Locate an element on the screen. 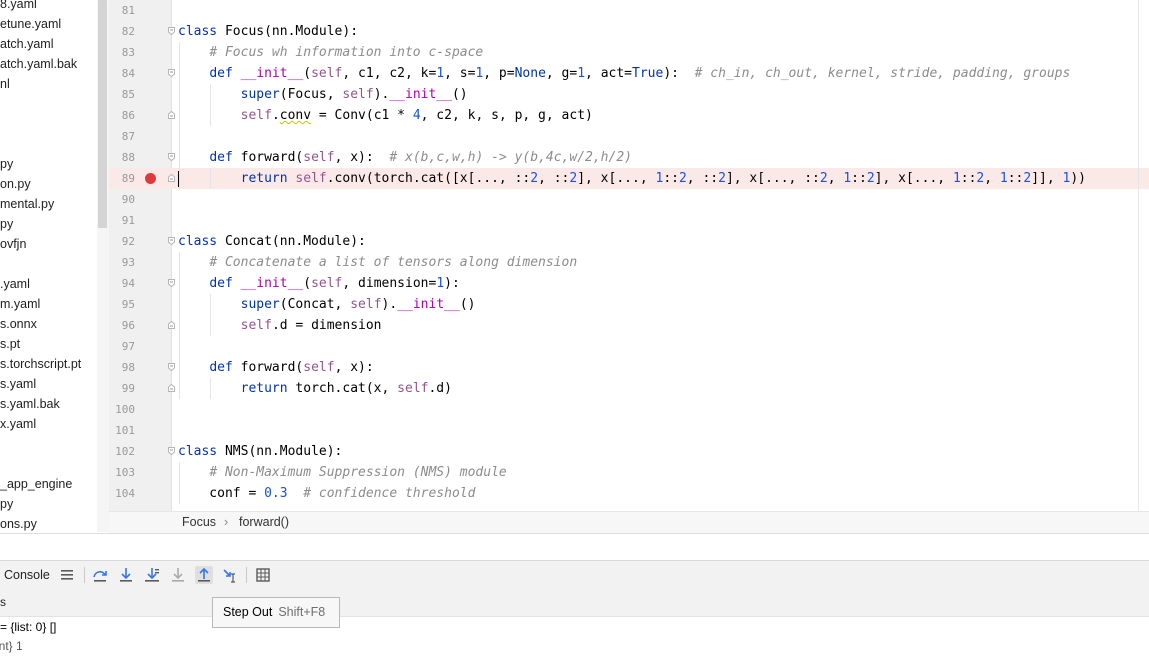 This screenshot has width=1149, height=656. line-number: 97 is located at coordinates (122, 346).